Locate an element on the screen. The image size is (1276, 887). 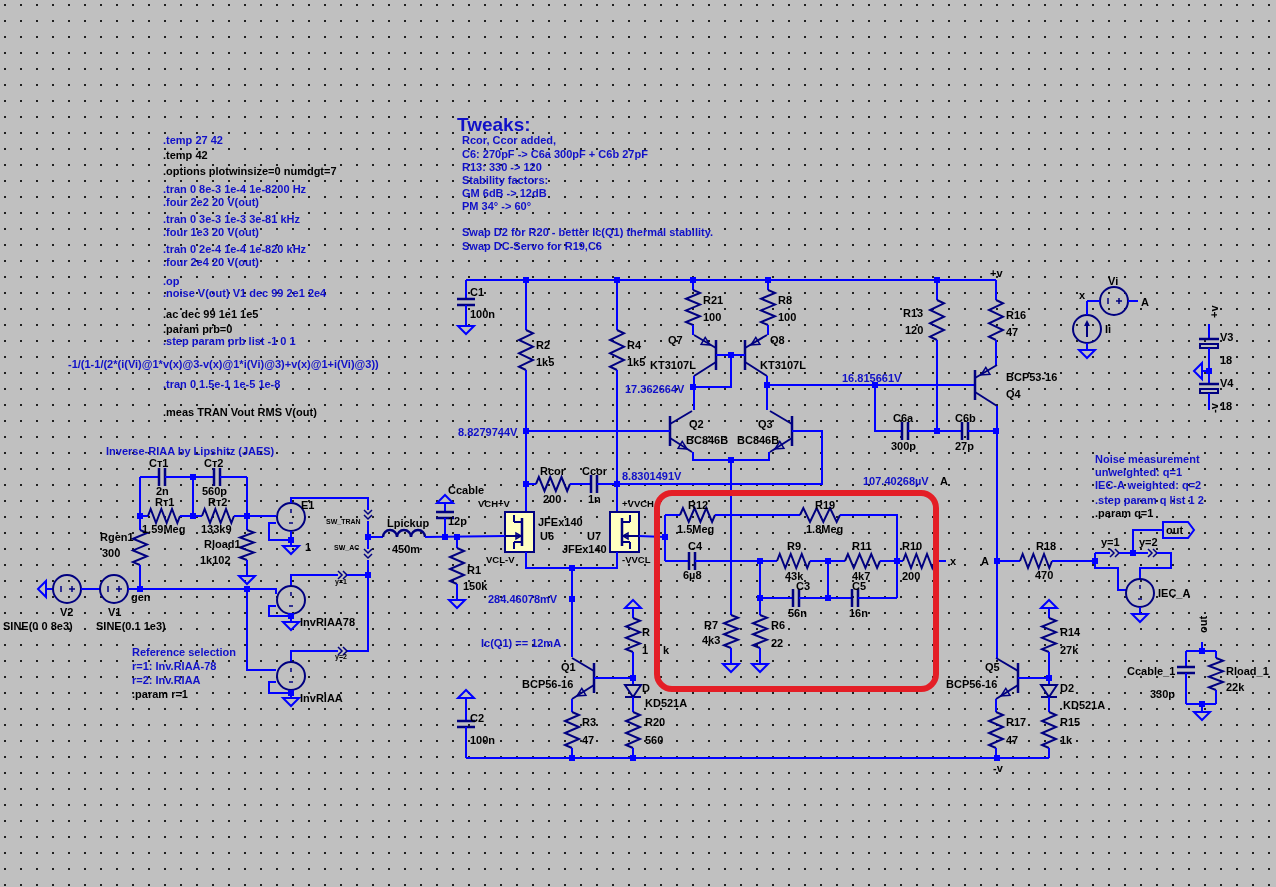
comment-text: .four 2e4 20 V(out) is located at coordinates (211, 262).